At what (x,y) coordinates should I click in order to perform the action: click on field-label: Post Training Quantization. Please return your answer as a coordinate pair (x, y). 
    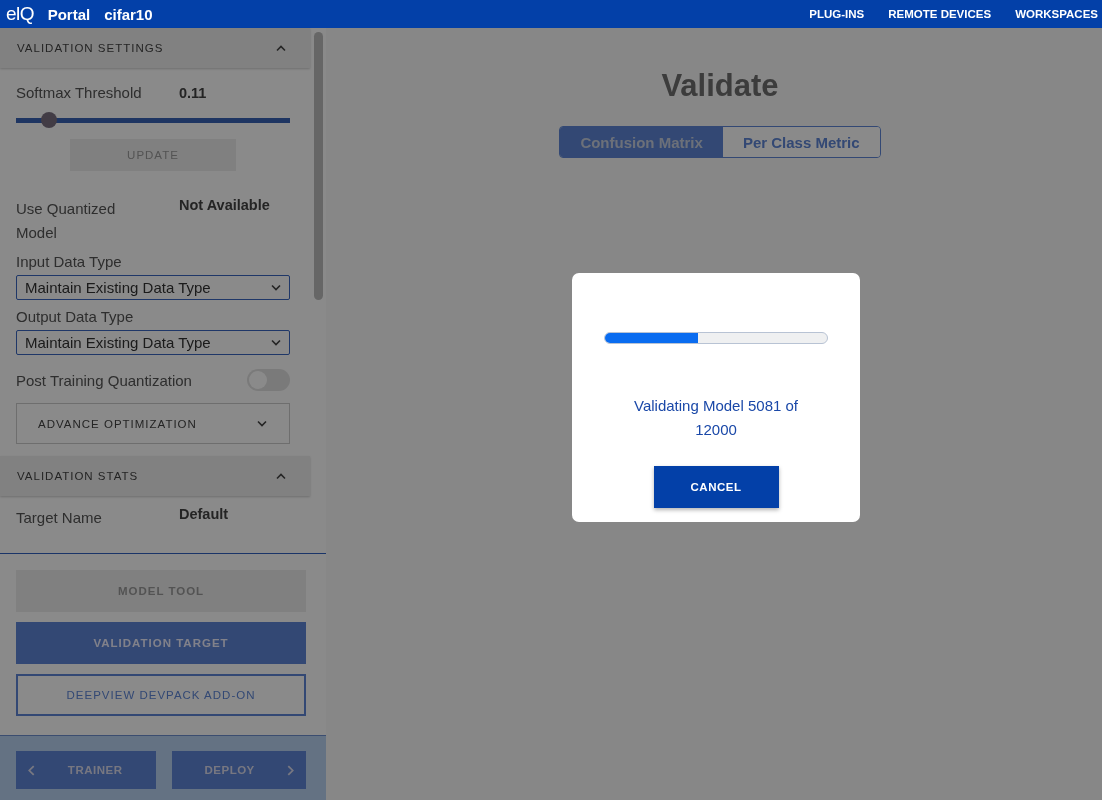
    Looking at the image, I should click on (104, 380).